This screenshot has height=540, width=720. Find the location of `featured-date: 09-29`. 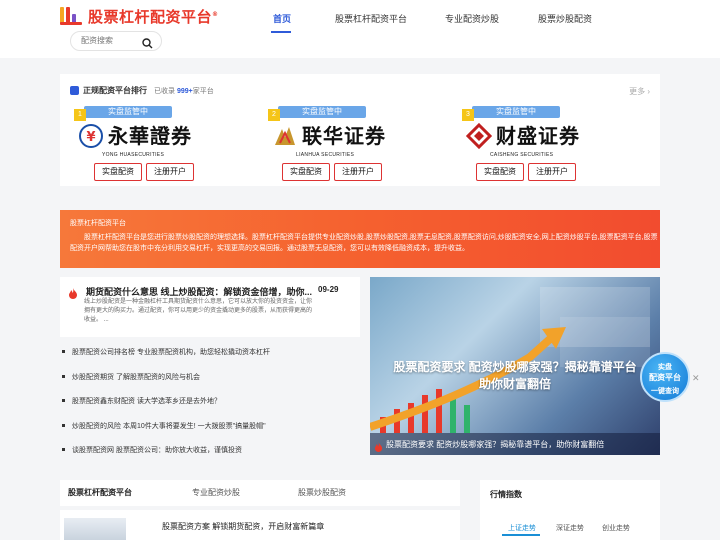

featured-date: 09-29 is located at coordinates (328, 289).